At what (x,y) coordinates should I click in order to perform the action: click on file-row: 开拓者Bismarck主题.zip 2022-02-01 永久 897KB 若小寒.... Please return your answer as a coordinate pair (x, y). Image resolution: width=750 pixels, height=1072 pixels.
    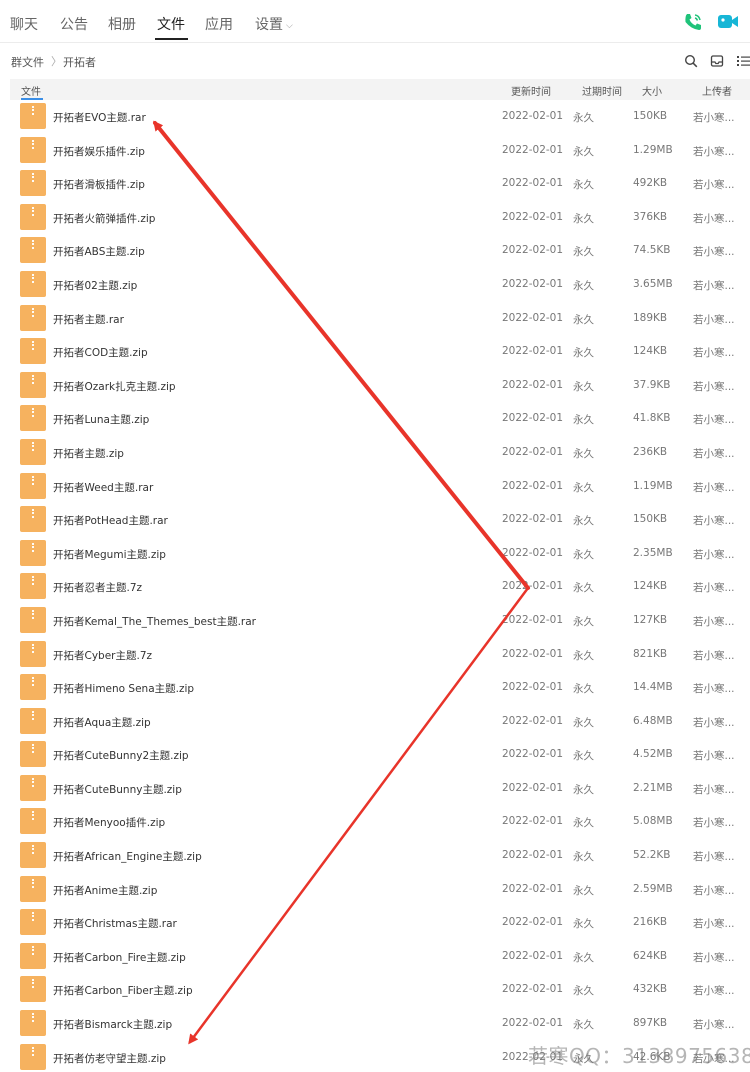
    Looking at the image, I should click on (375, 1024).